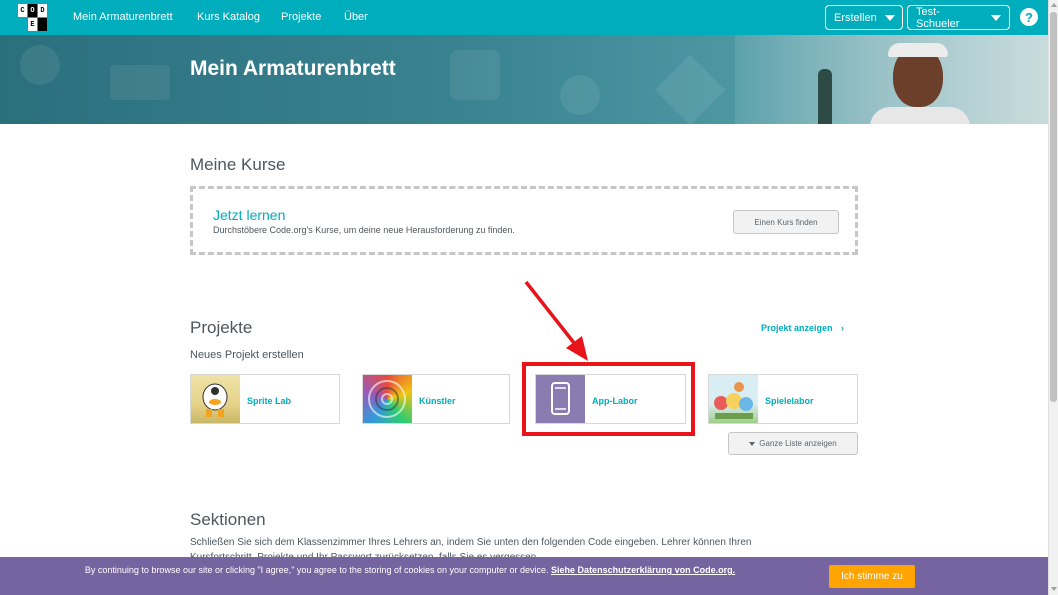 Image resolution: width=1058 pixels, height=595 pixels. What do you see at coordinates (32, 24) in the screenshot?
I see `logo-letter-e: E` at bounding box center [32, 24].